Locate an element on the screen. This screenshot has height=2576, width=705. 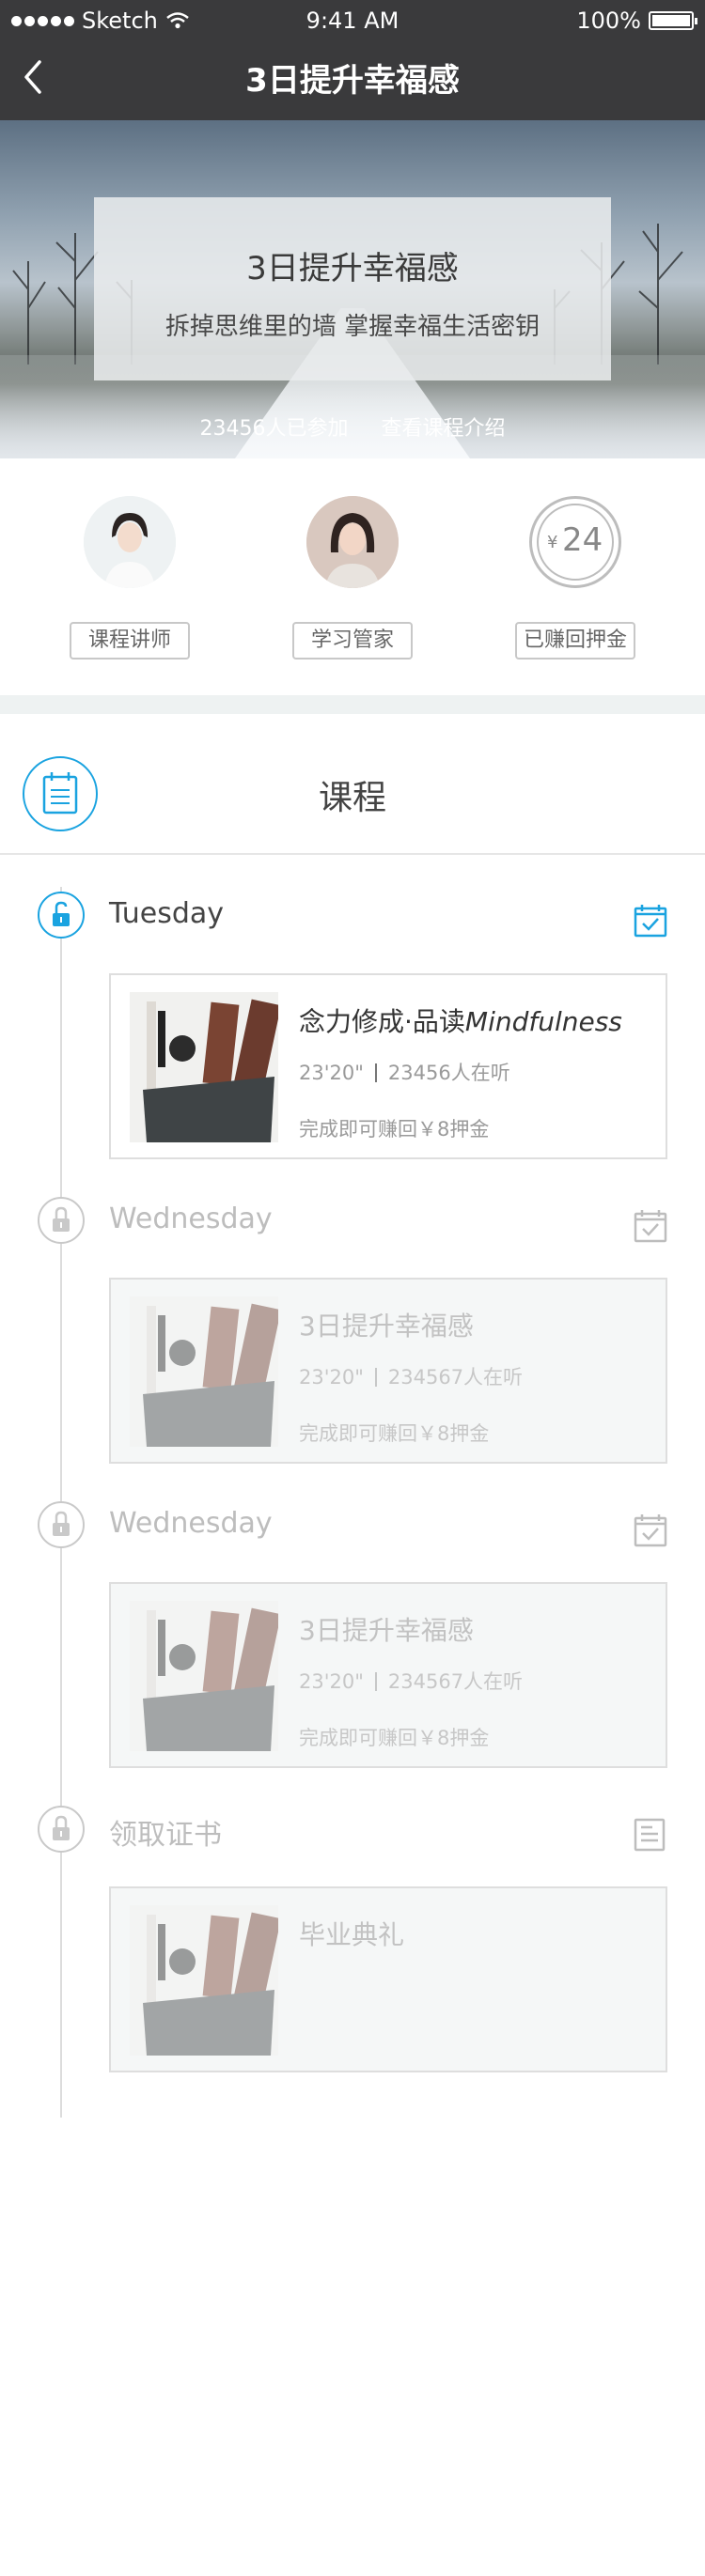
course-header: 课程 is located at coordinates (352, 785).